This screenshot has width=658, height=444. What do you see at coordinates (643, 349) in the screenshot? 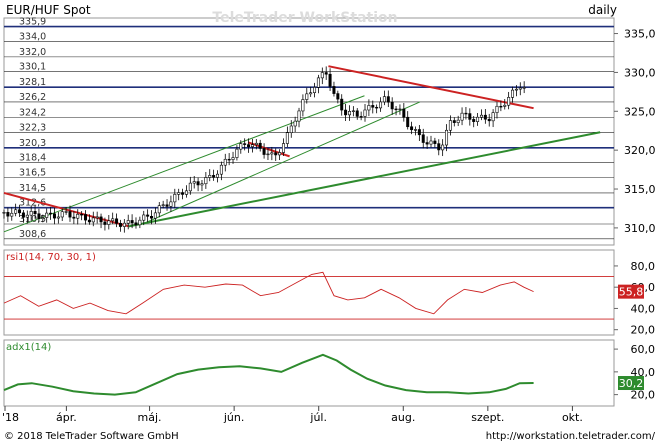
I see `y-tick-label: 60,0` at bounding box center [643, 349].